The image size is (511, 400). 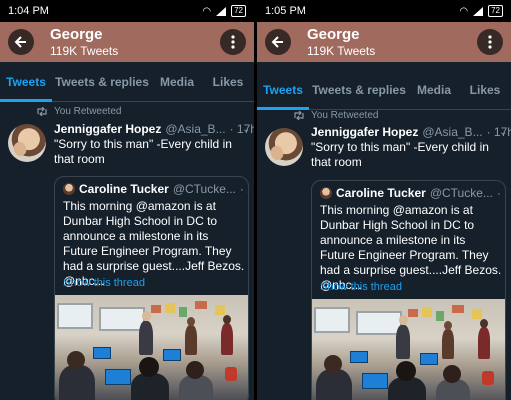 What do you see at coordinates (384, 11) in the screenshot?
I see `status-bar: 1:05 PM ◠ 72` at bounding box center [384, 11].